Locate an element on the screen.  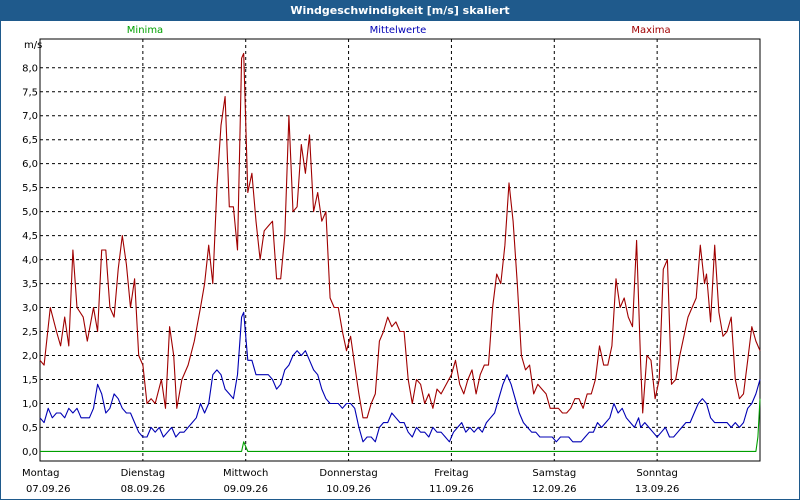
y-tick-label: 0,0 is located at coordinates (30, 452).